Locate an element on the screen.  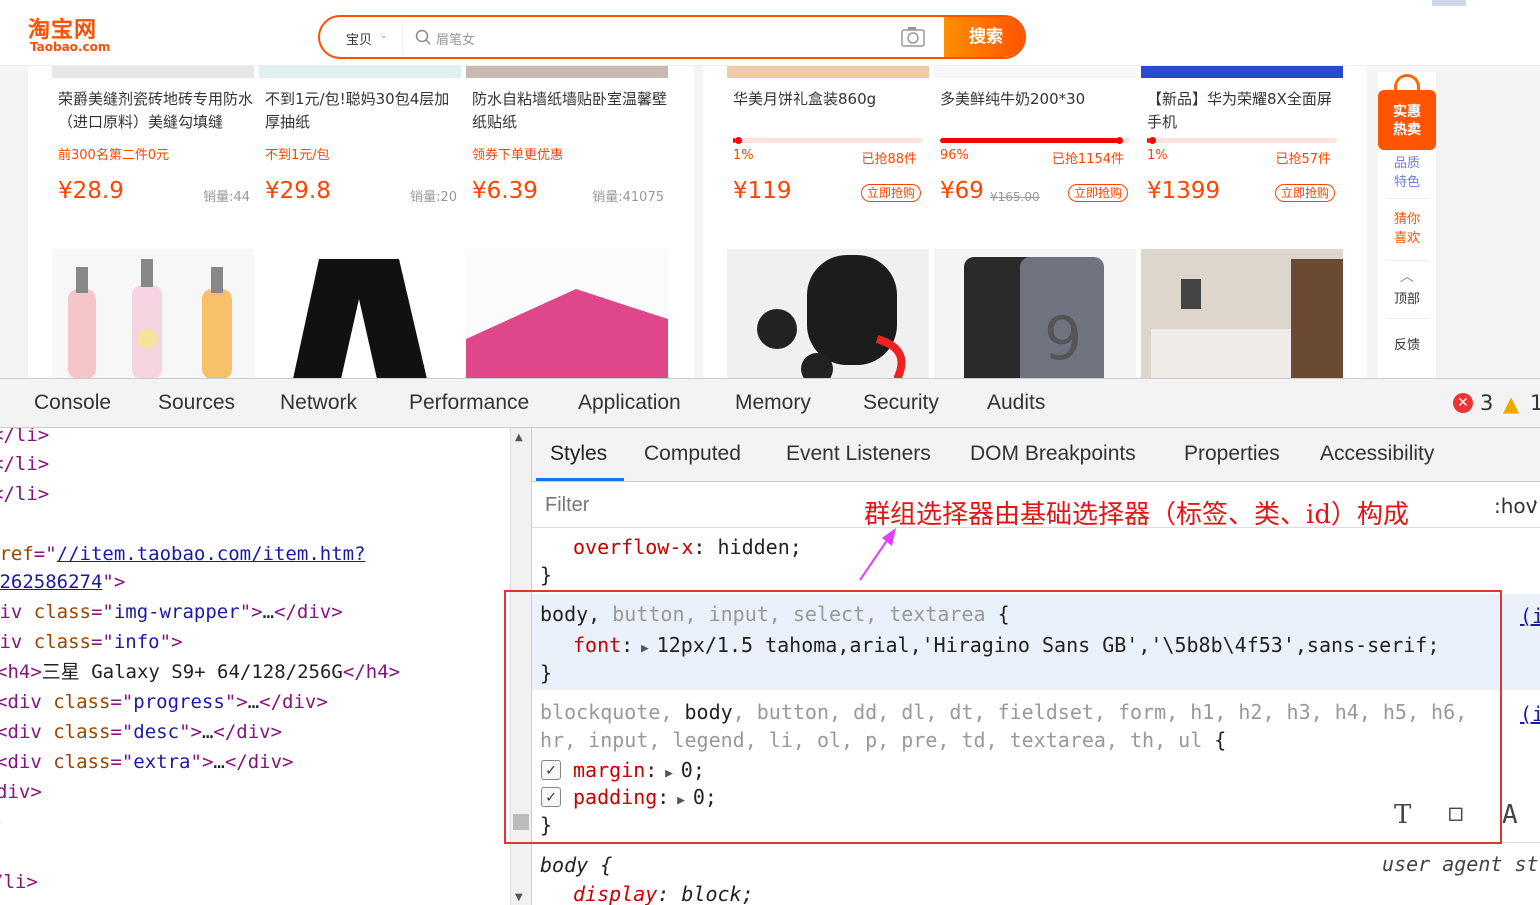
product-title: 多美鲜纯牛奶200*30 is located at coordinates (1038, 99).